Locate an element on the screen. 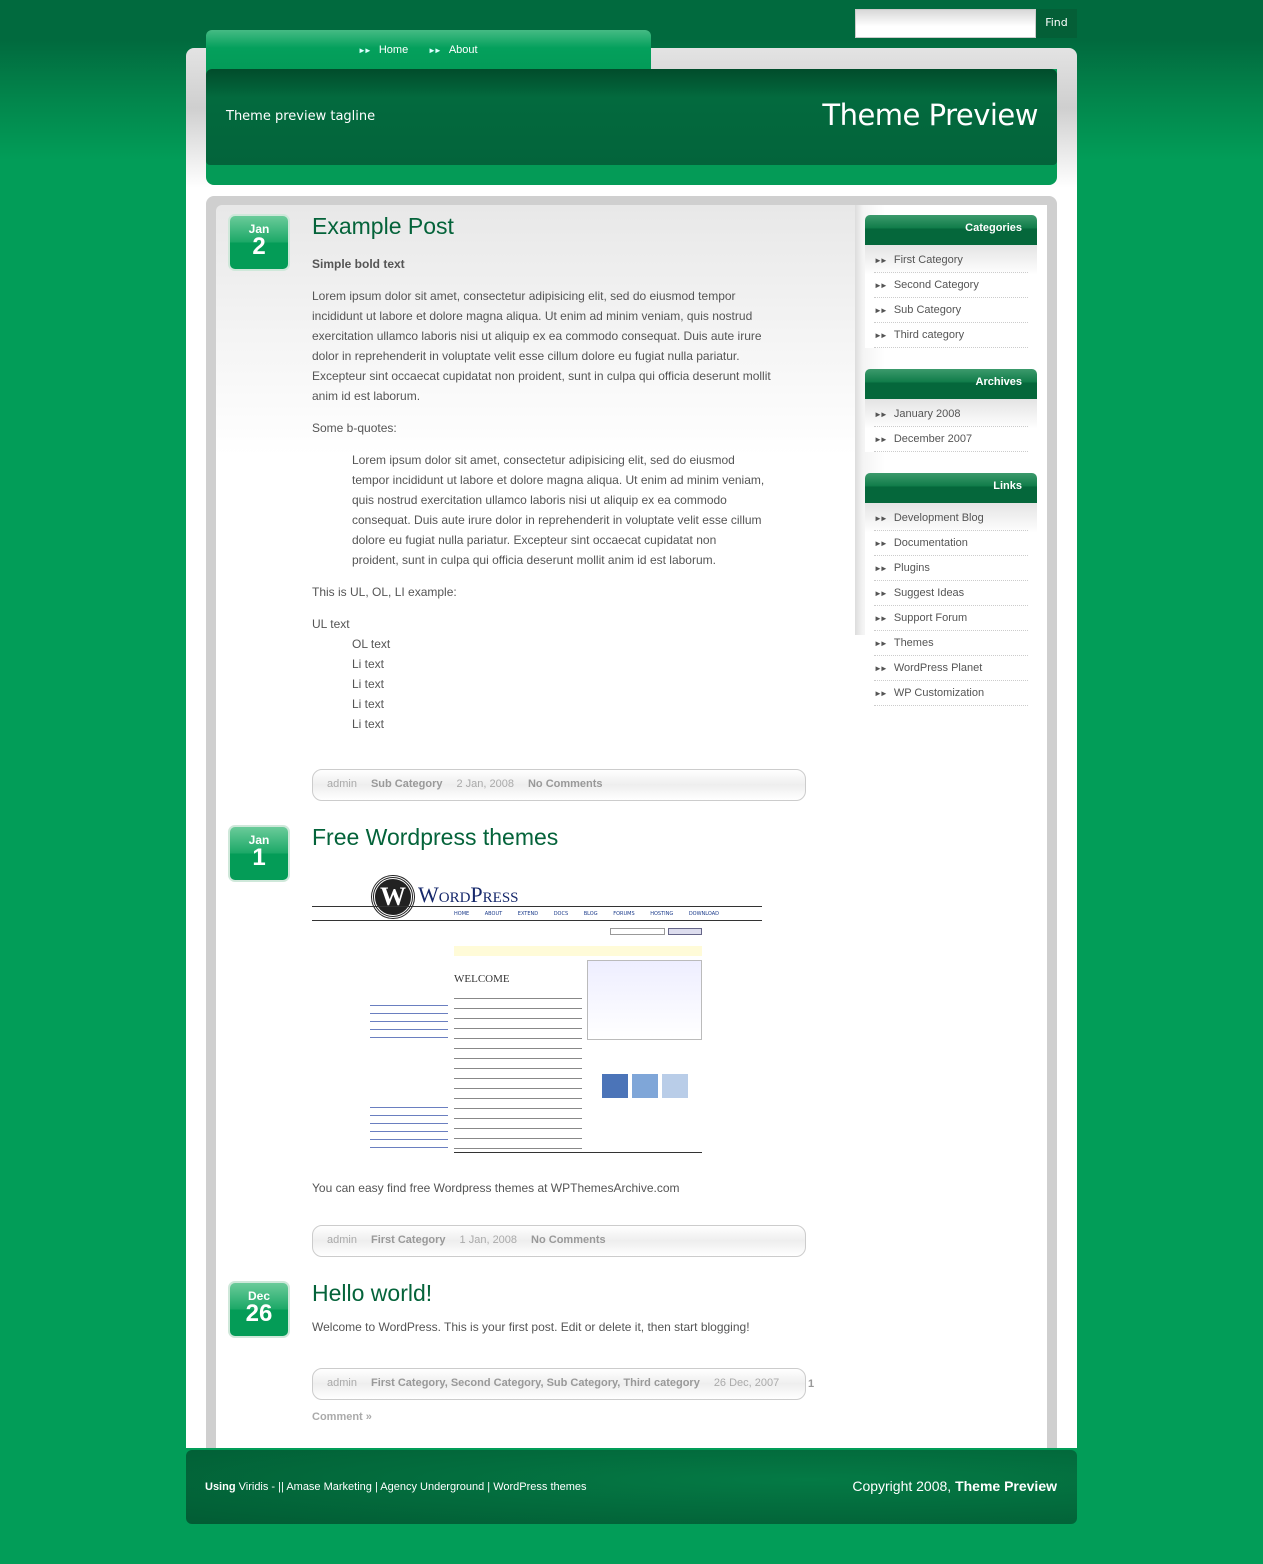 This screenshot has width=1263, height=1564. post-date-badge: Jan 2 is located at coordinates (259, 242).